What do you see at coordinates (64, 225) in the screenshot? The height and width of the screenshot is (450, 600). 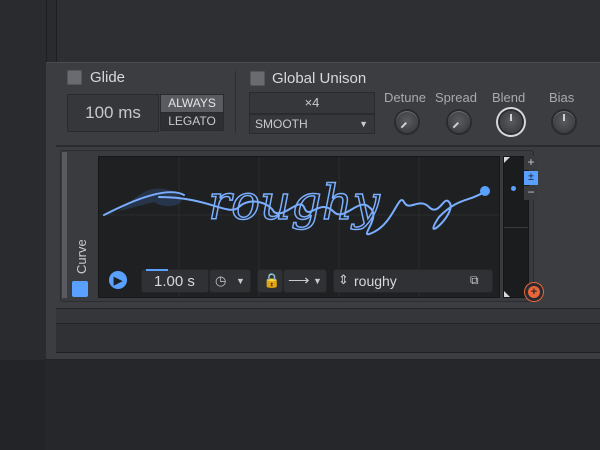 I see `curve-section-strip` at bounding box center [64, 225].